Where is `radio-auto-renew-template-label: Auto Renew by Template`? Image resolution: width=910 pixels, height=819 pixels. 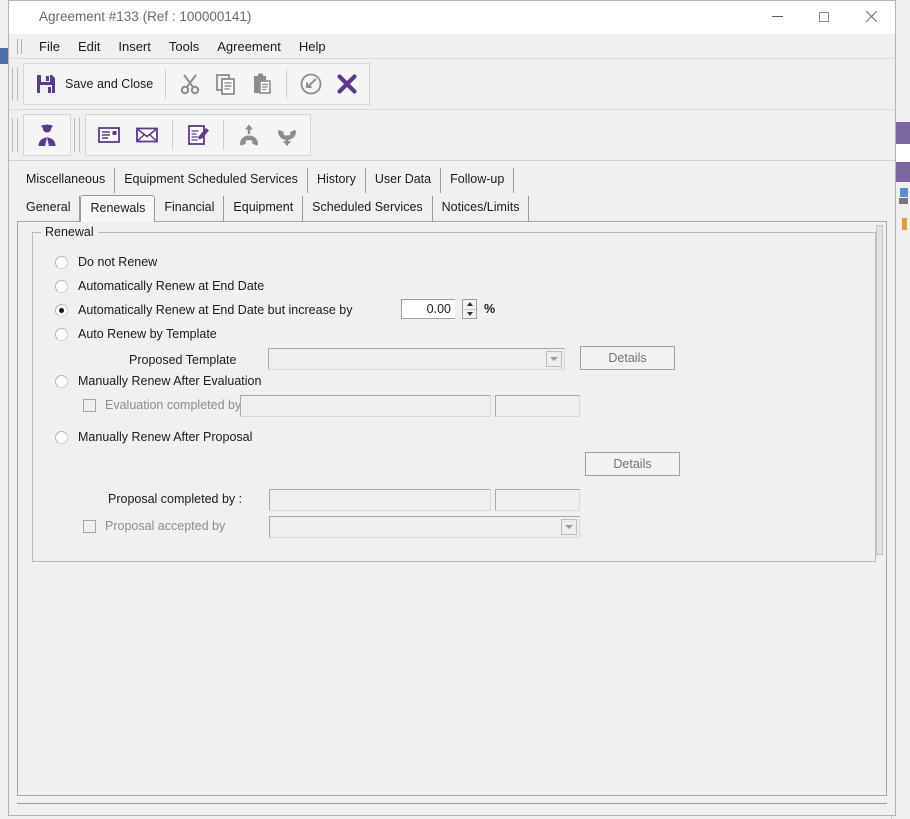 radio-auto-renew-template-label: Auto Renew by Template is located at coordinates (147, 334).